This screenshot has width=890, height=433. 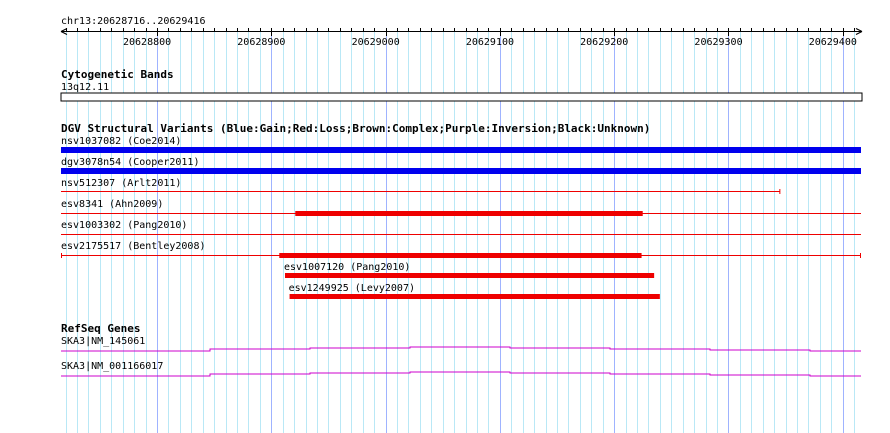 I want to click on cytoband-label: 13q12.11, so click(x=85, y=87).